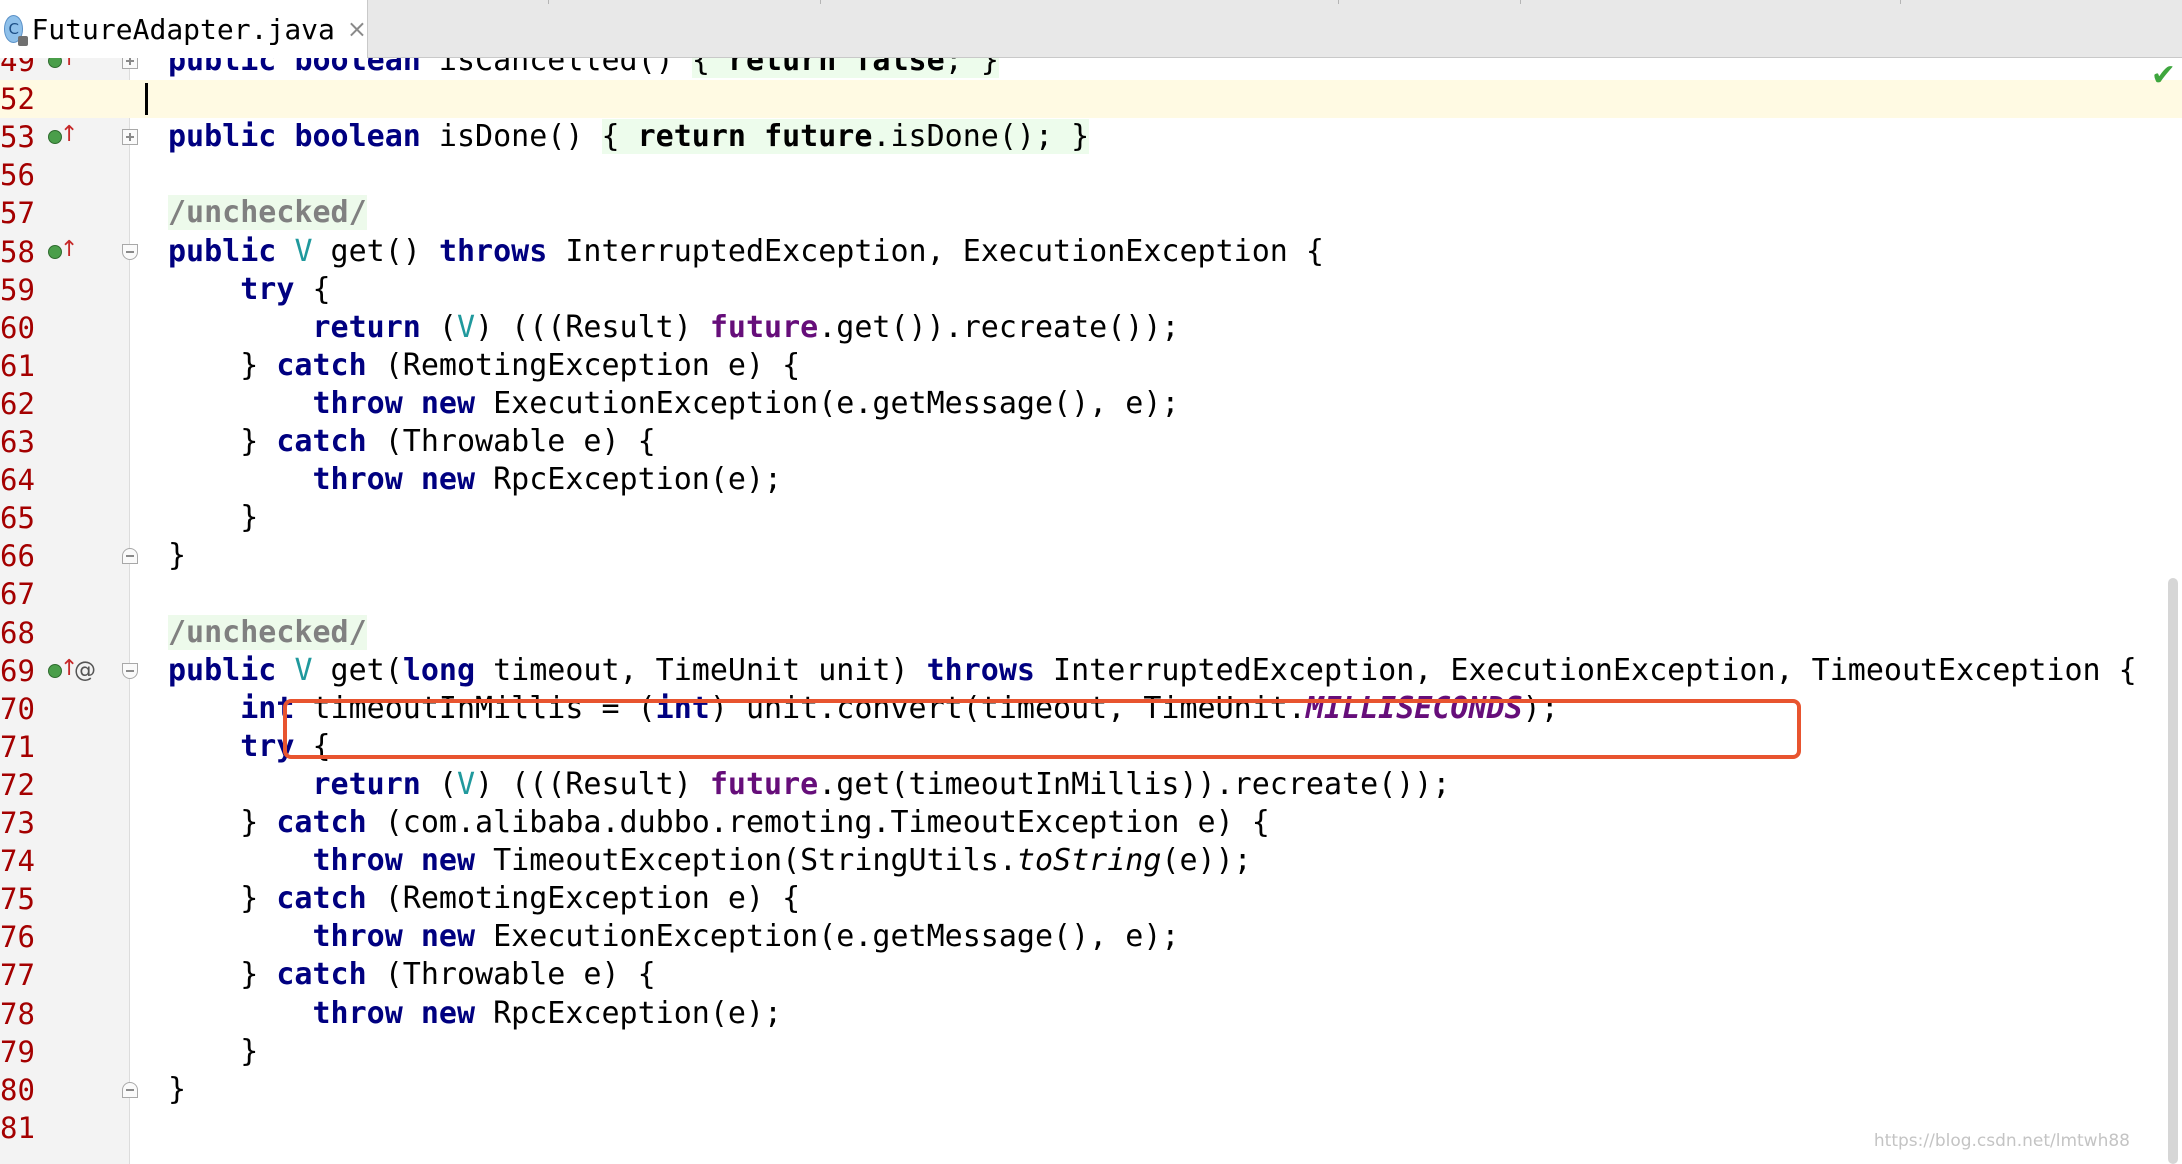 This screenshot has width=2182, height=1164. Describe the element at coordinates (18, 518) in the screenshot. I see `line-number: 65` at that location.